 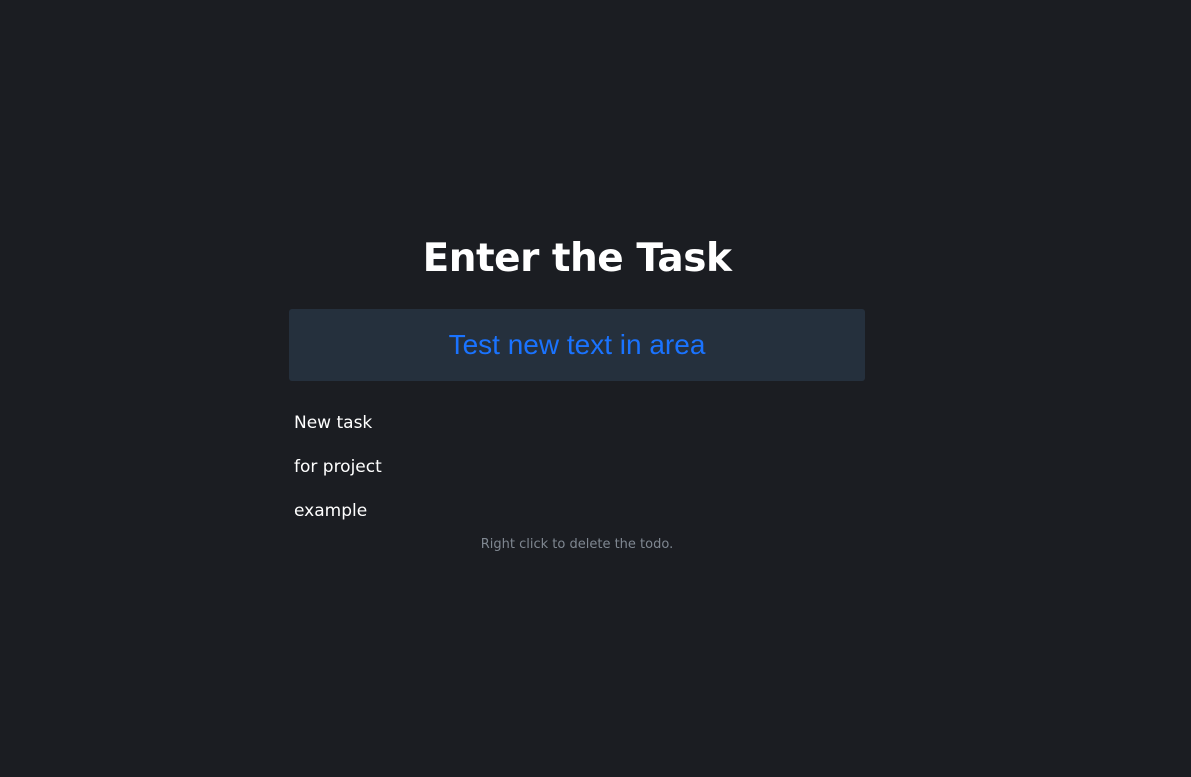 What do you see at coordinates (577, 544) in the screenshot?
I see `delete-hint: Right click to delete the todo.` at bounding box center [577, 544].